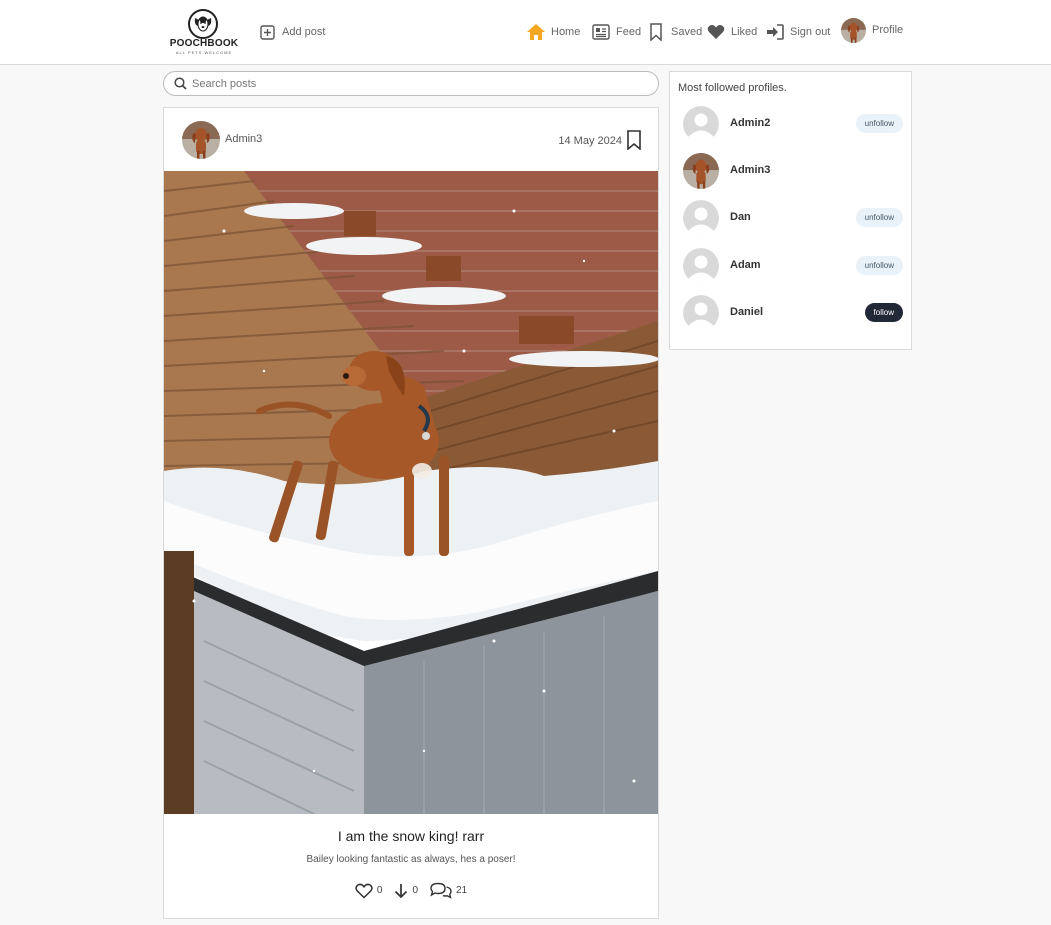 This screenshot has width=1051, height=925. Describe the element at coordinates (810, 32) in the screenshot. I see `nav-sign-out-label: Sign out` at that location.